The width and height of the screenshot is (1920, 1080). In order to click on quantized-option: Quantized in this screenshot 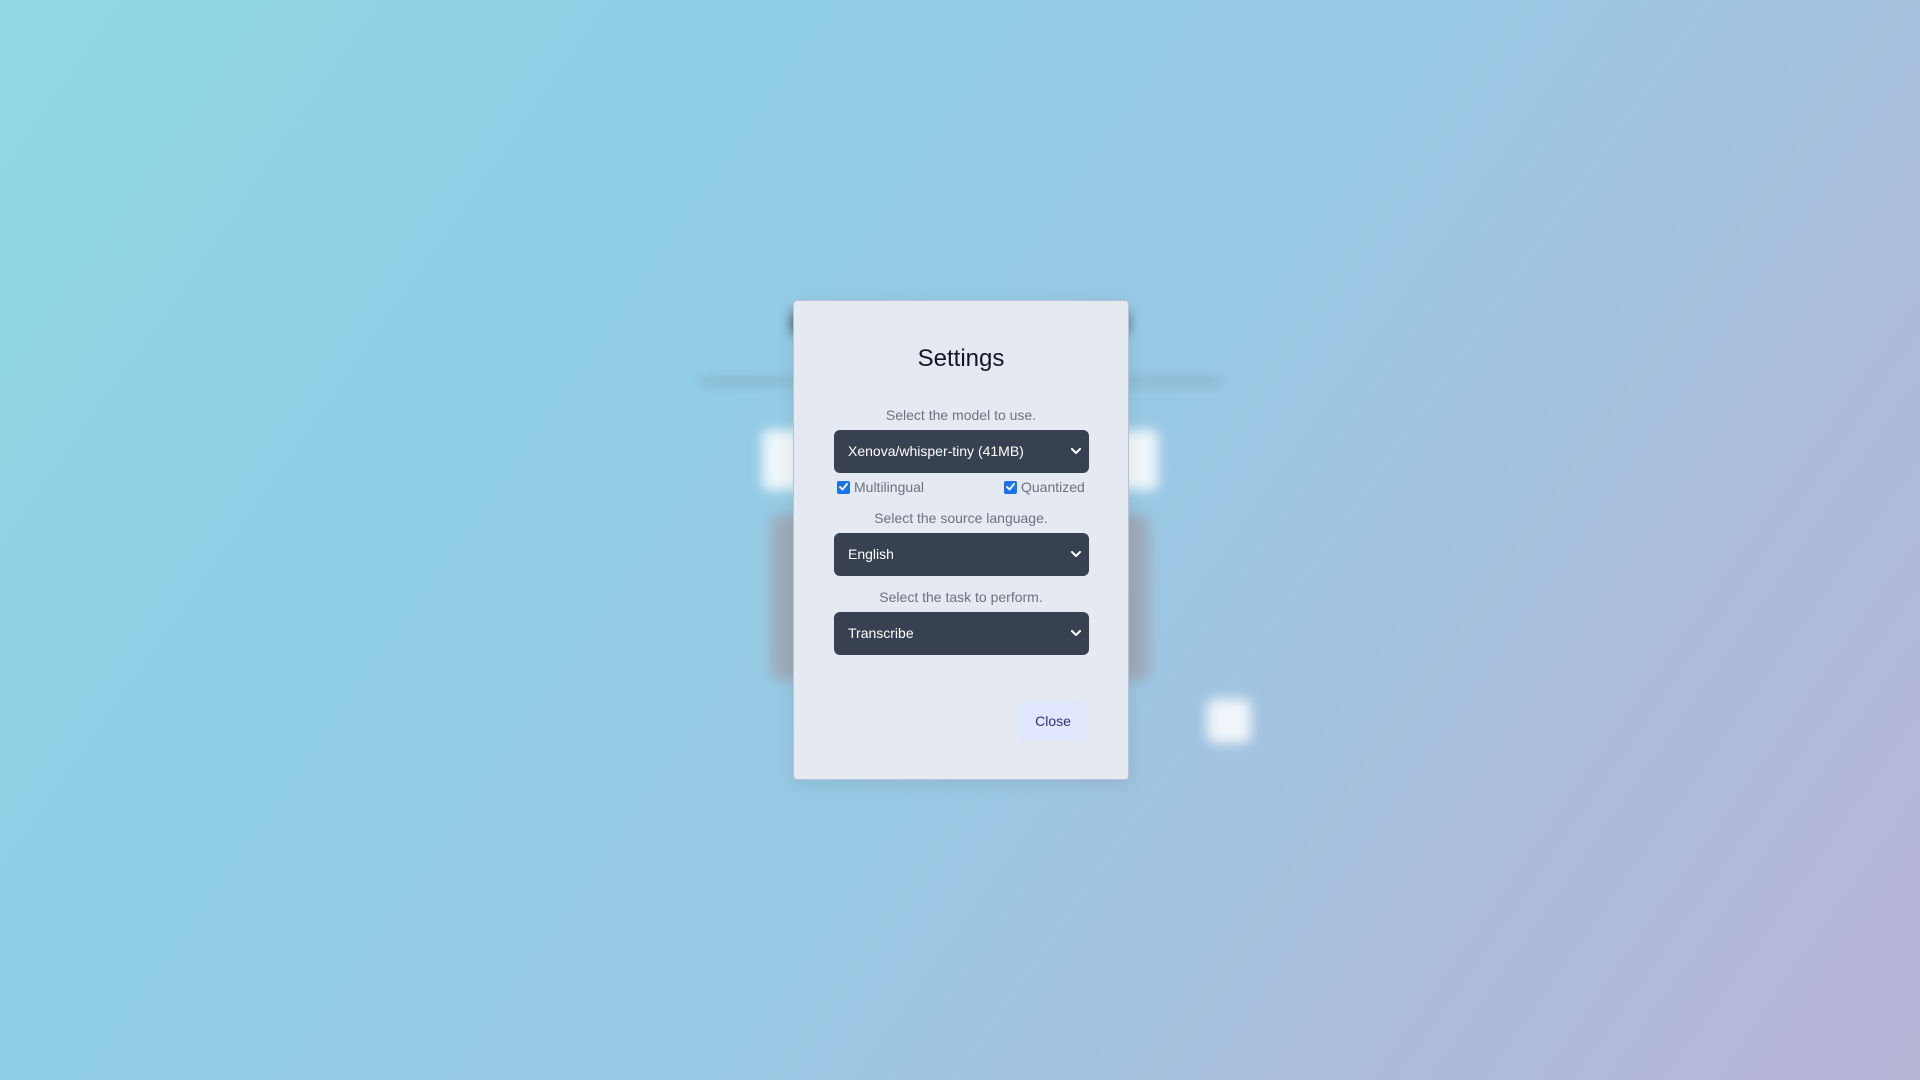, I will do `click(1044, 487)`.